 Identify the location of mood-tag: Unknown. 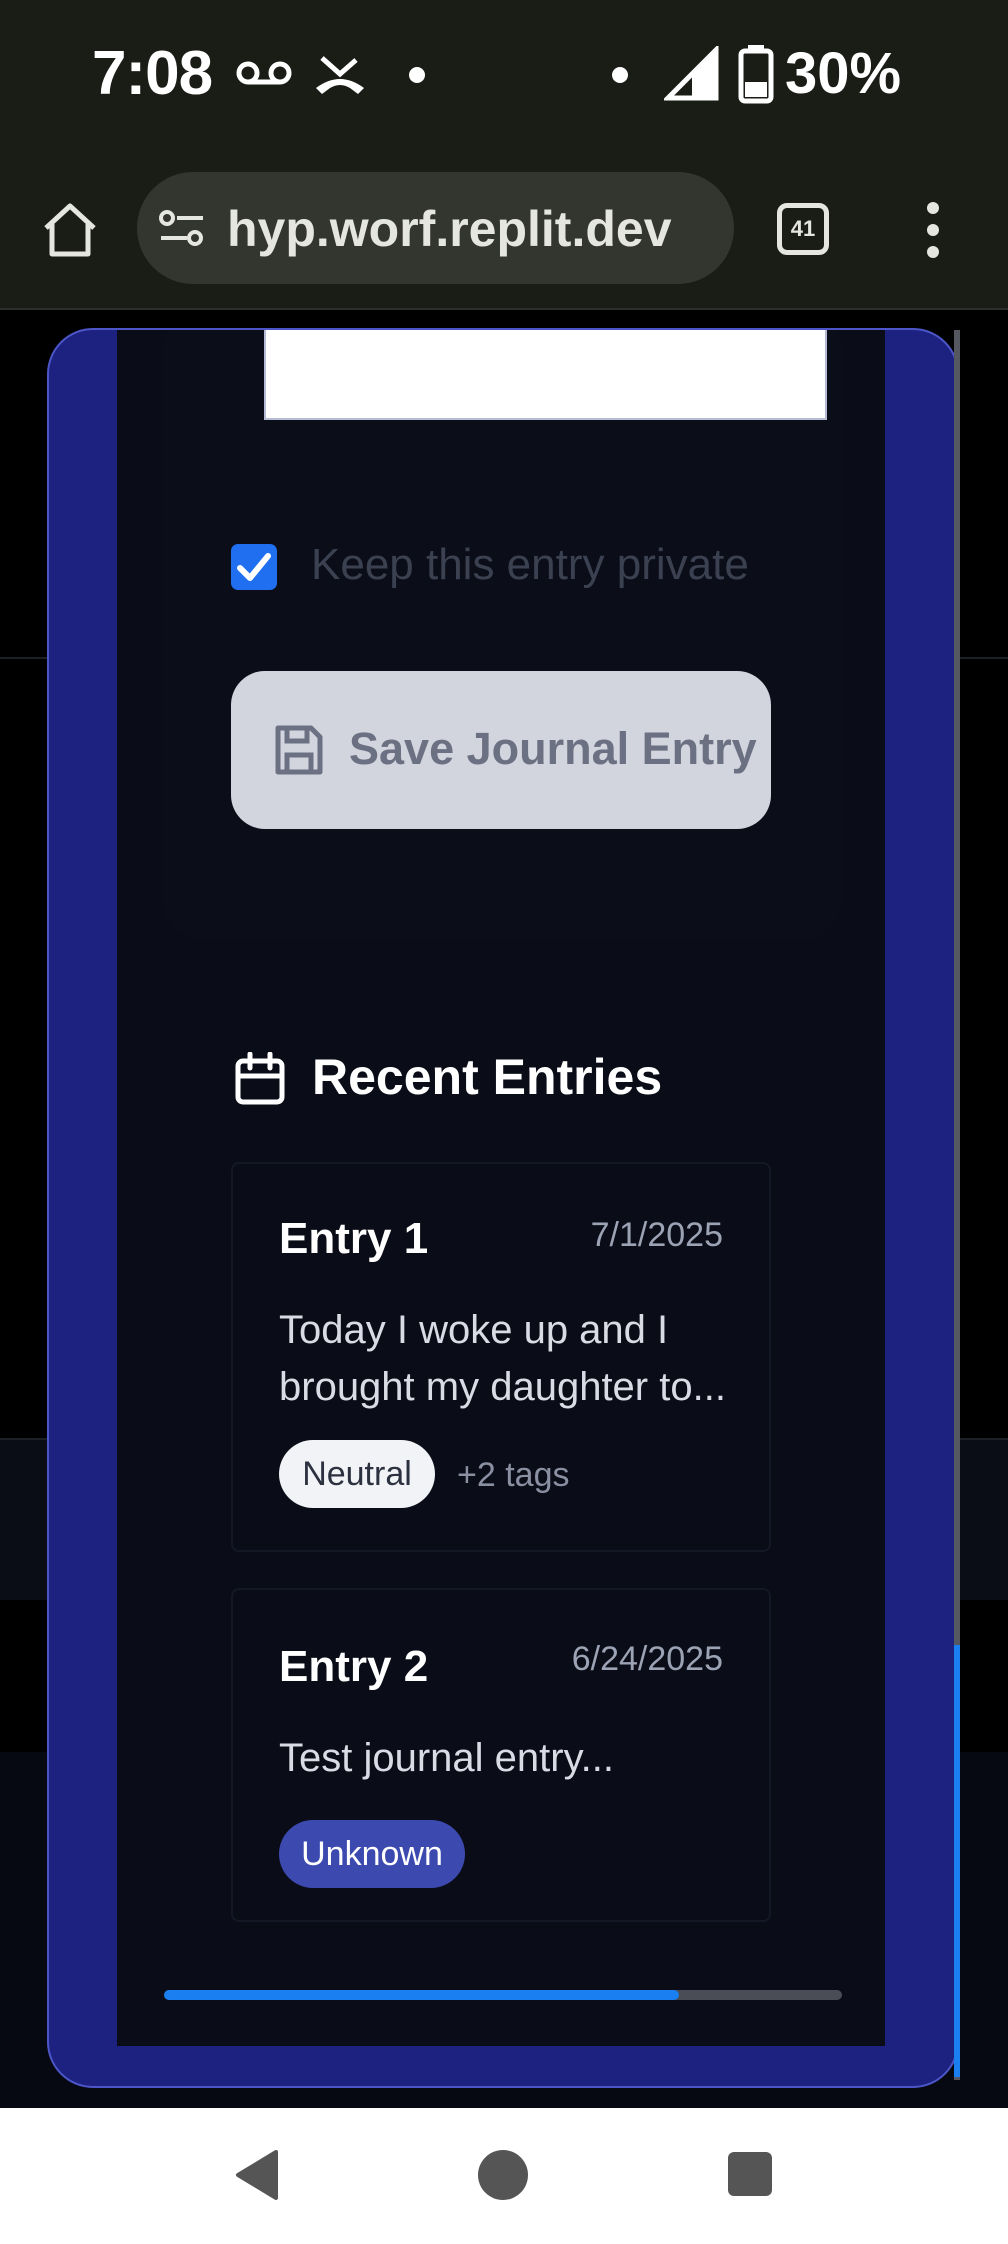
(372, 1854).